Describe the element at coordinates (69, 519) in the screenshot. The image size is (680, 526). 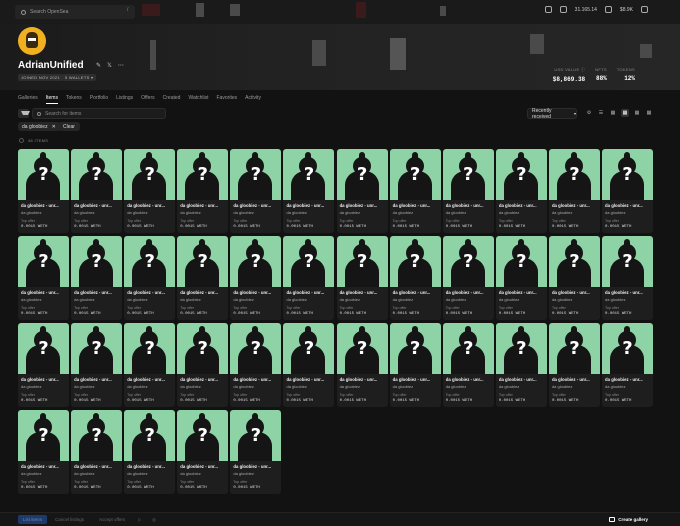
I see `cancel-listings-button: Cancel listings` at that location.